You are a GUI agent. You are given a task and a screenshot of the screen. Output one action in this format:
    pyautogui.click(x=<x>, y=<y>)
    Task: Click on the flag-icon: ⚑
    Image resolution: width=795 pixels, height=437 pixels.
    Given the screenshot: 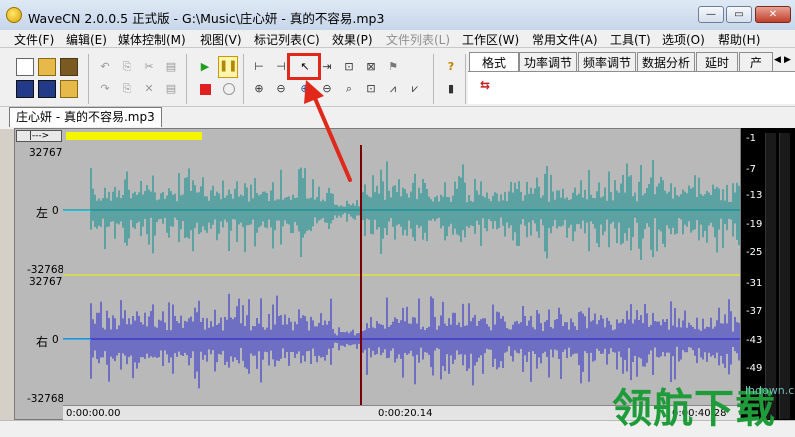 What is the action you would take?
    pyautogui.click(x=393, y=67)
    